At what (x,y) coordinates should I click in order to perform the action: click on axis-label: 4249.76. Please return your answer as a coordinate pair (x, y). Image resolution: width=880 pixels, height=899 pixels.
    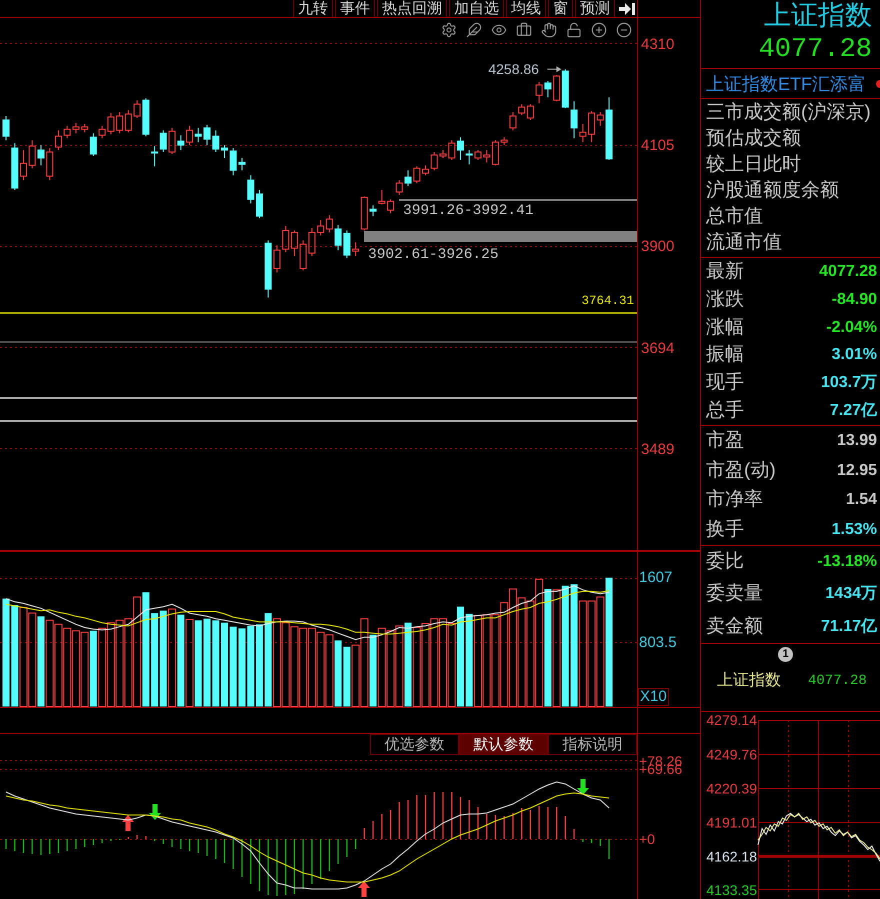
    Looking at the image, I should click on (731, 754).